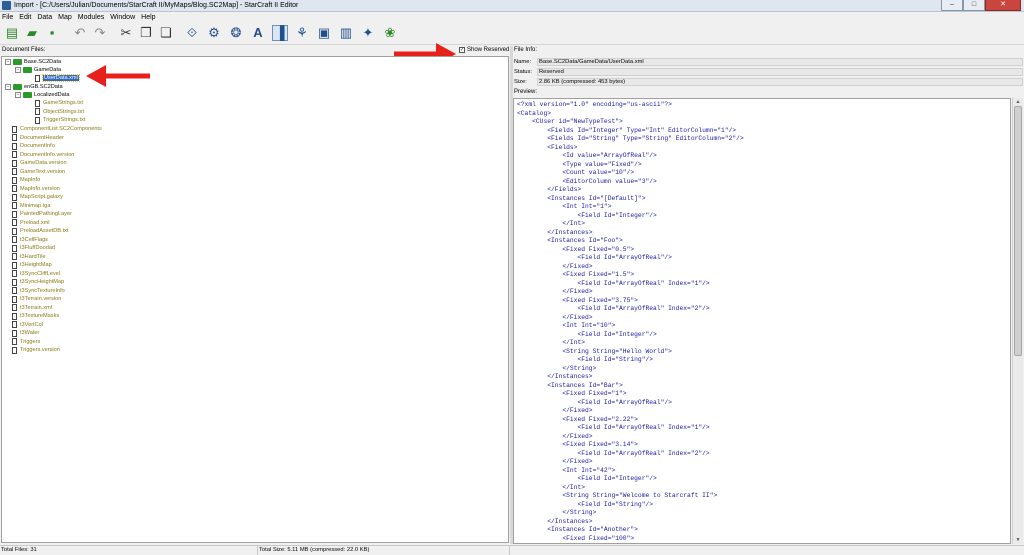 The width and height of the screenshot is (1024, 555). What do you see at coordinates (1018, 102) in the screenshot?
I see `scroll-up-icon: ▲` at bounding box center [1018, 102].